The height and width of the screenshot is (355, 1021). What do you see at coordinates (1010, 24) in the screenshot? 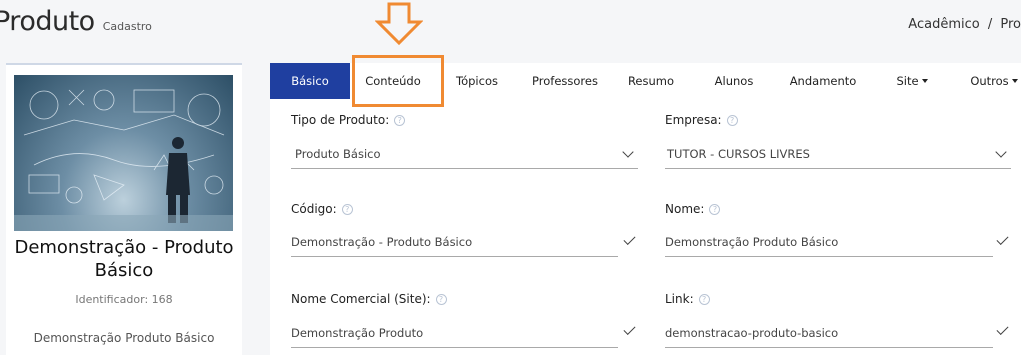
I see `breadcrumb-item-produto: Pro` at bounding box center [1010, 24].